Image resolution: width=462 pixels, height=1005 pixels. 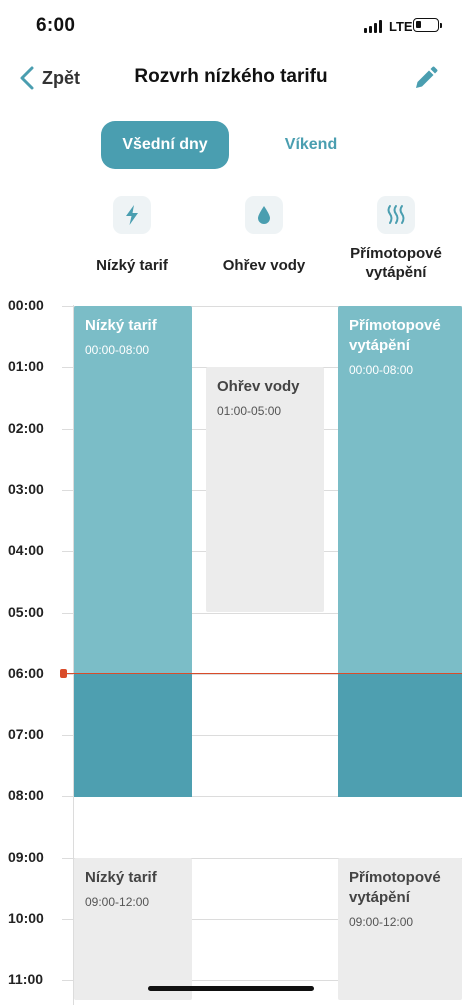 What do you see at coordinates (165, 145) in the screenshot?
I see `tab-weekdays: Všední dny` at bounding box center [165, 145].